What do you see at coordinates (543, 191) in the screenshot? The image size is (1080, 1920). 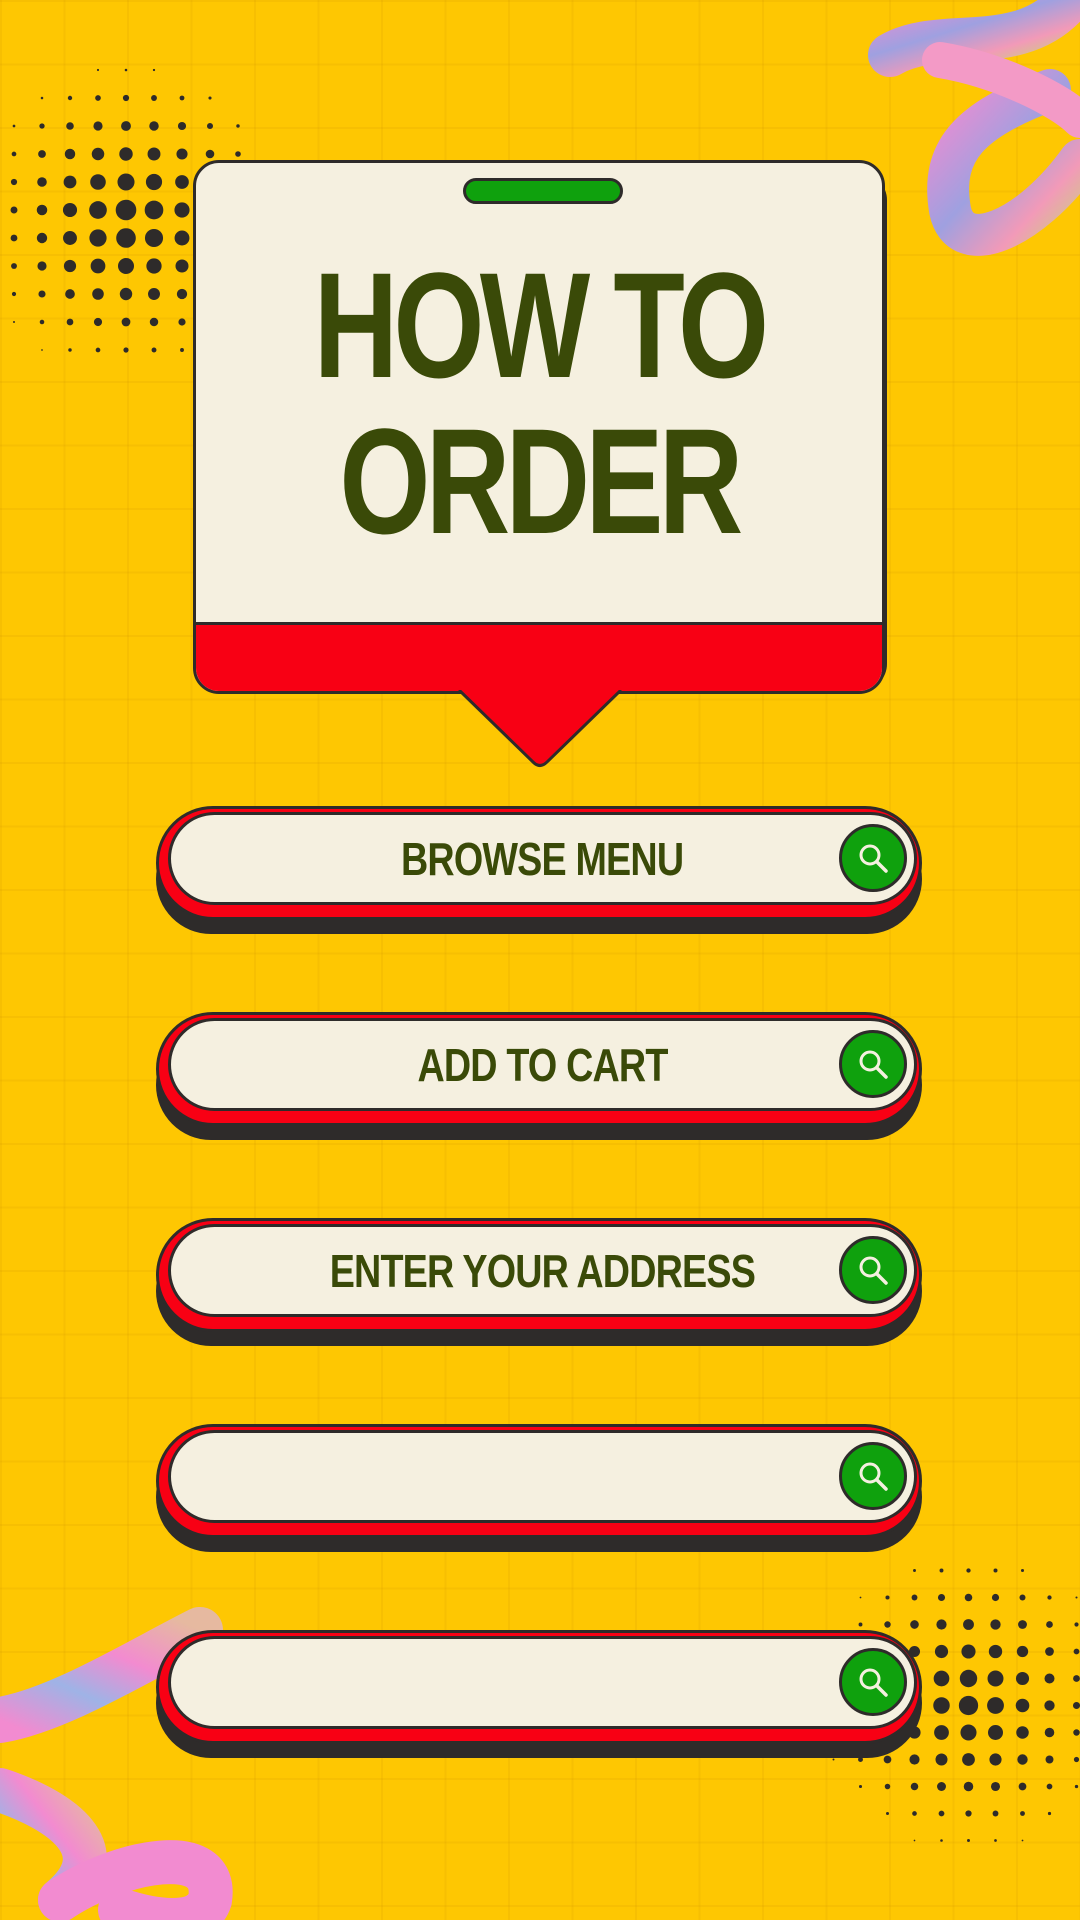 I see `title-indicator-pill` at bounding box center [543, 191].